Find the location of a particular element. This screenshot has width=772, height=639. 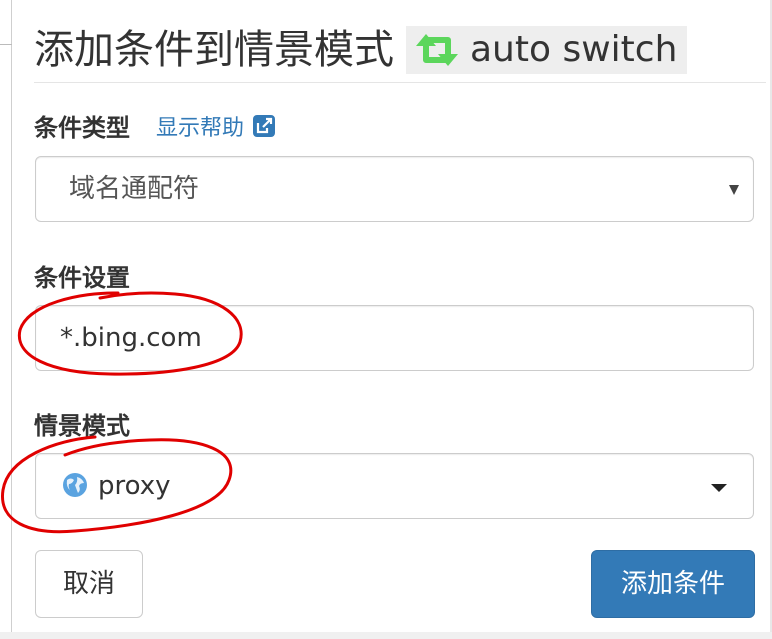

cancel-button: 取消 is located at coordinates (89, 584).